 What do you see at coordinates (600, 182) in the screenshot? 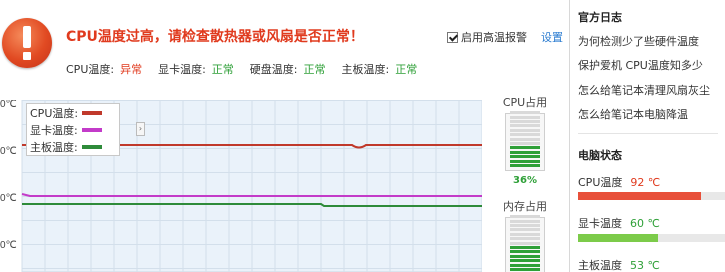
I see `pc-cpu-label: CPU温度` at bounding box center [600, 182].